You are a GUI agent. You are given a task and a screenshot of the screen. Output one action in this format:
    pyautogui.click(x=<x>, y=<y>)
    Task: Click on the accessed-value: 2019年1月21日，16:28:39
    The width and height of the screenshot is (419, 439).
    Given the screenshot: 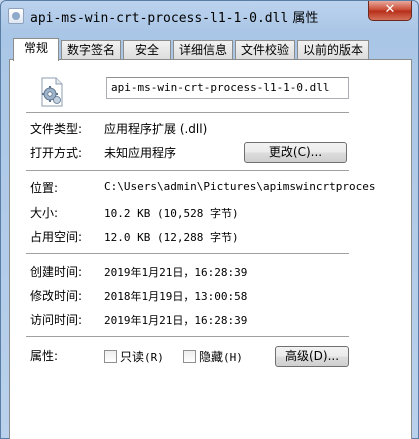 What is the action you would take?
    pyautogui.click(x=176, y=320)
    